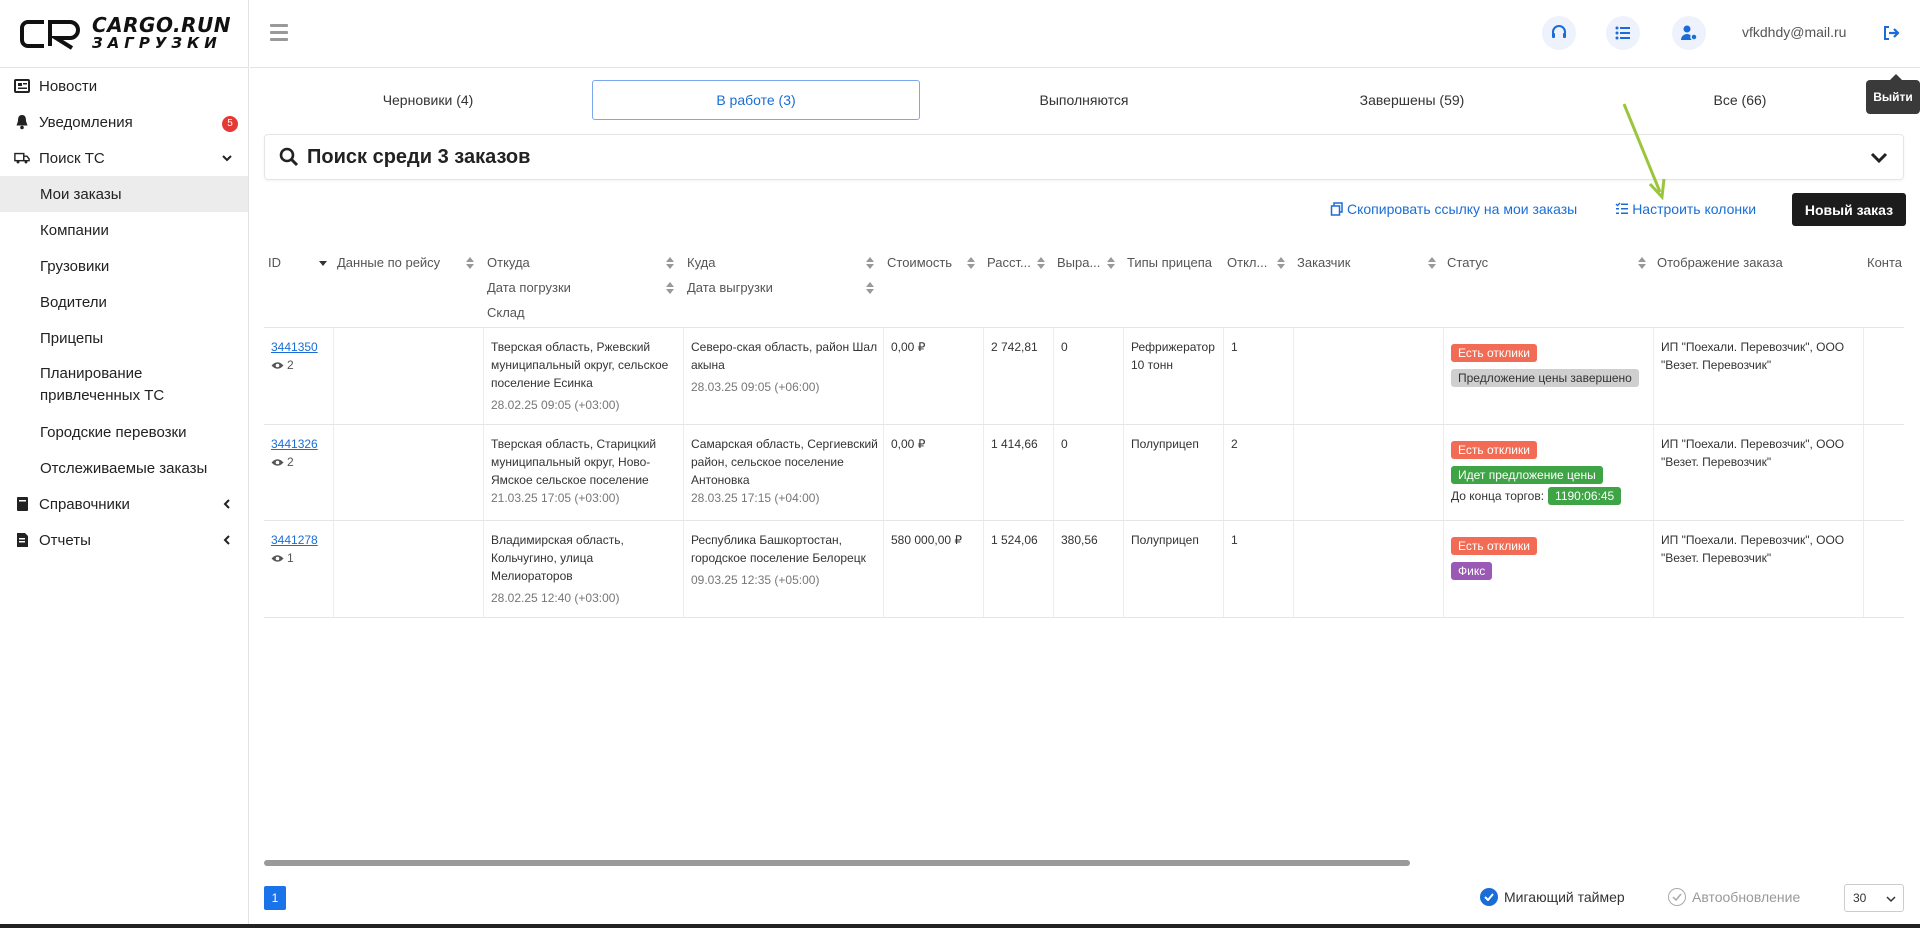 This screenshot has width=1920, height=928. Describe the element at coordinates (124, 230) in the screenshot. I see `sidebar-item-companies: Компании` at that location.